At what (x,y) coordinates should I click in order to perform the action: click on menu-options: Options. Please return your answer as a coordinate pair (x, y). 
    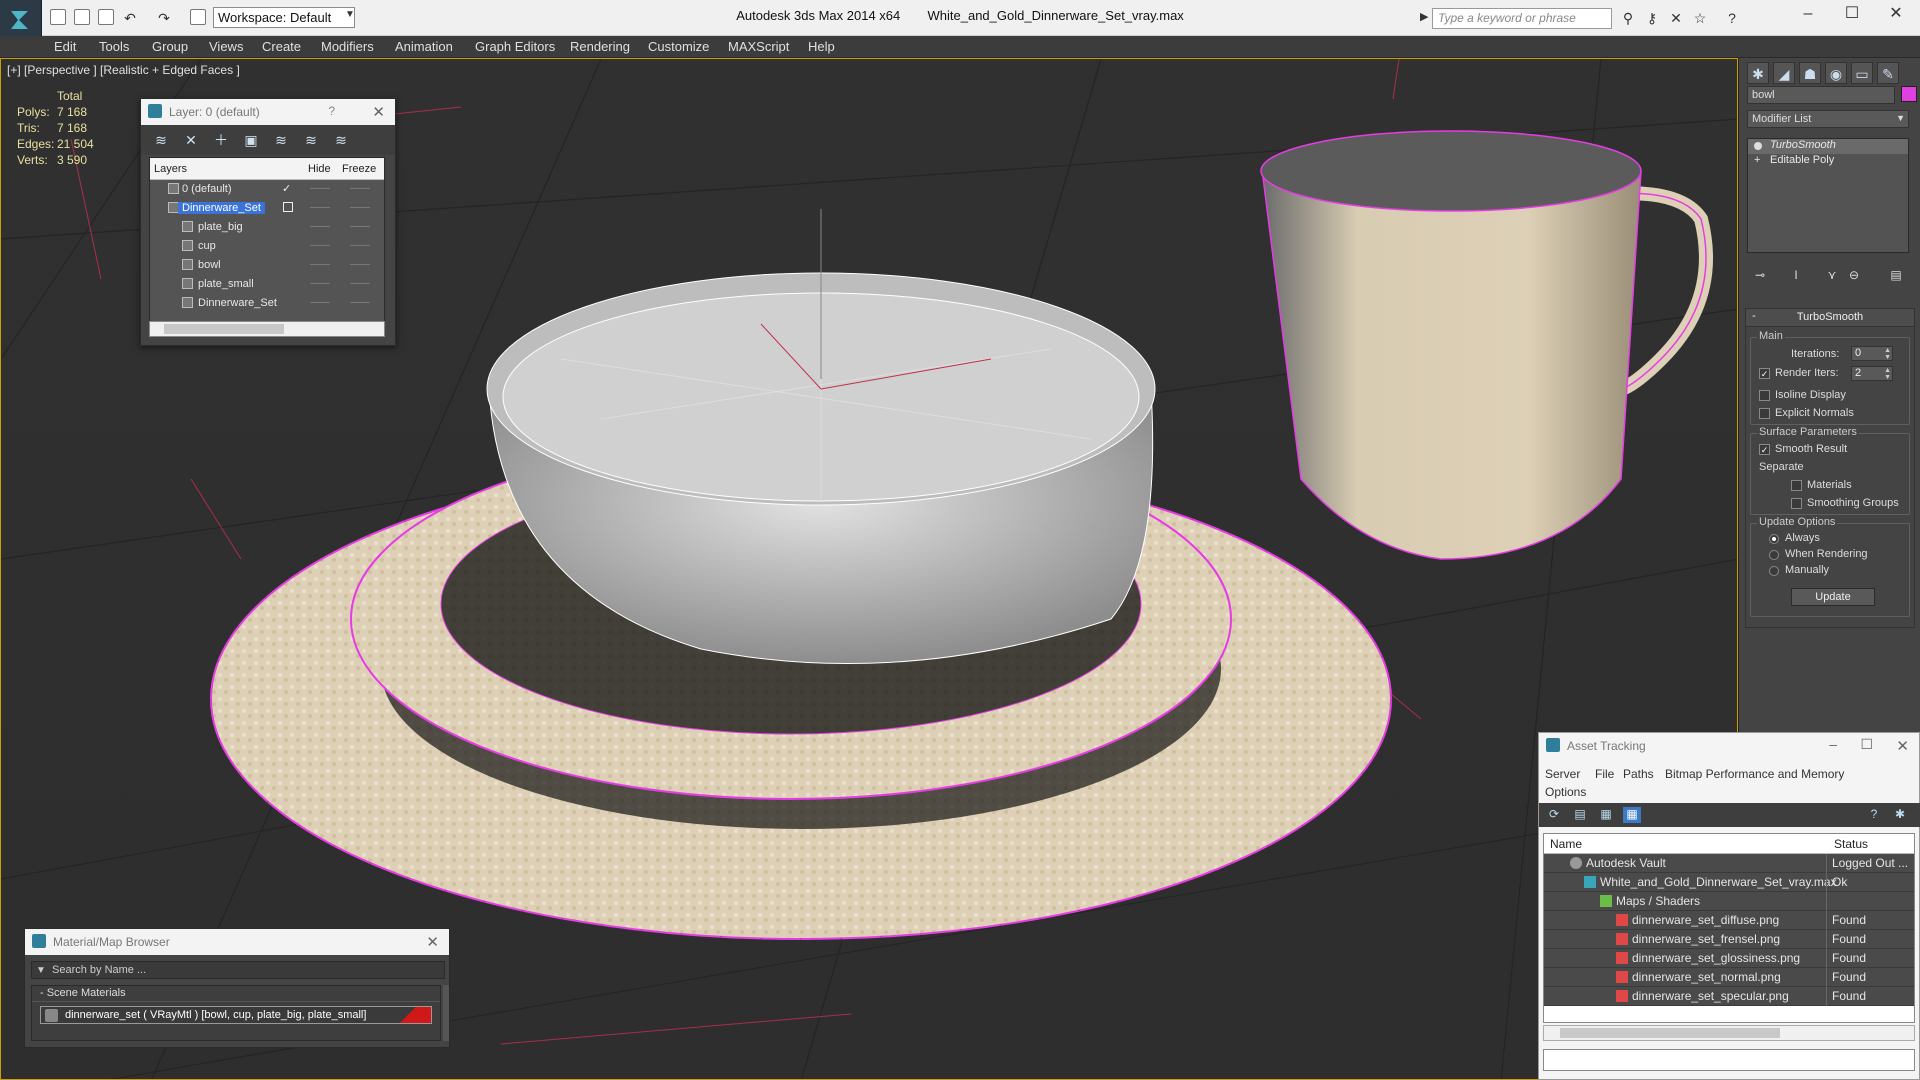
    Looking at the image, I should click on (1565, 792).